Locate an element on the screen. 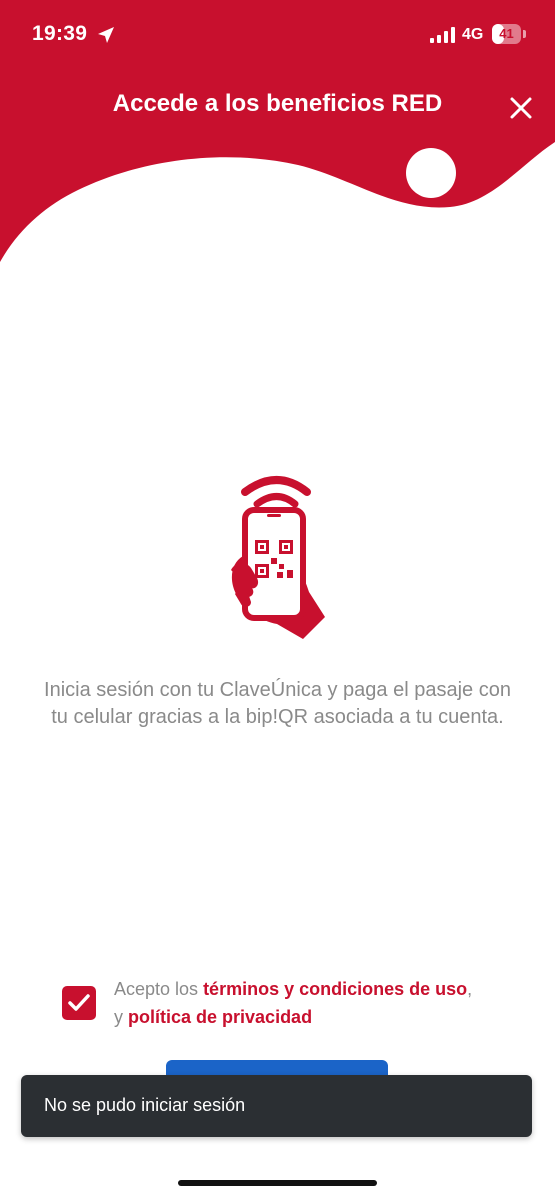 This screenshot has width=555, height=1200. error-toast: No se pudo iniciar sesión is located at coordinates (276, 1106).